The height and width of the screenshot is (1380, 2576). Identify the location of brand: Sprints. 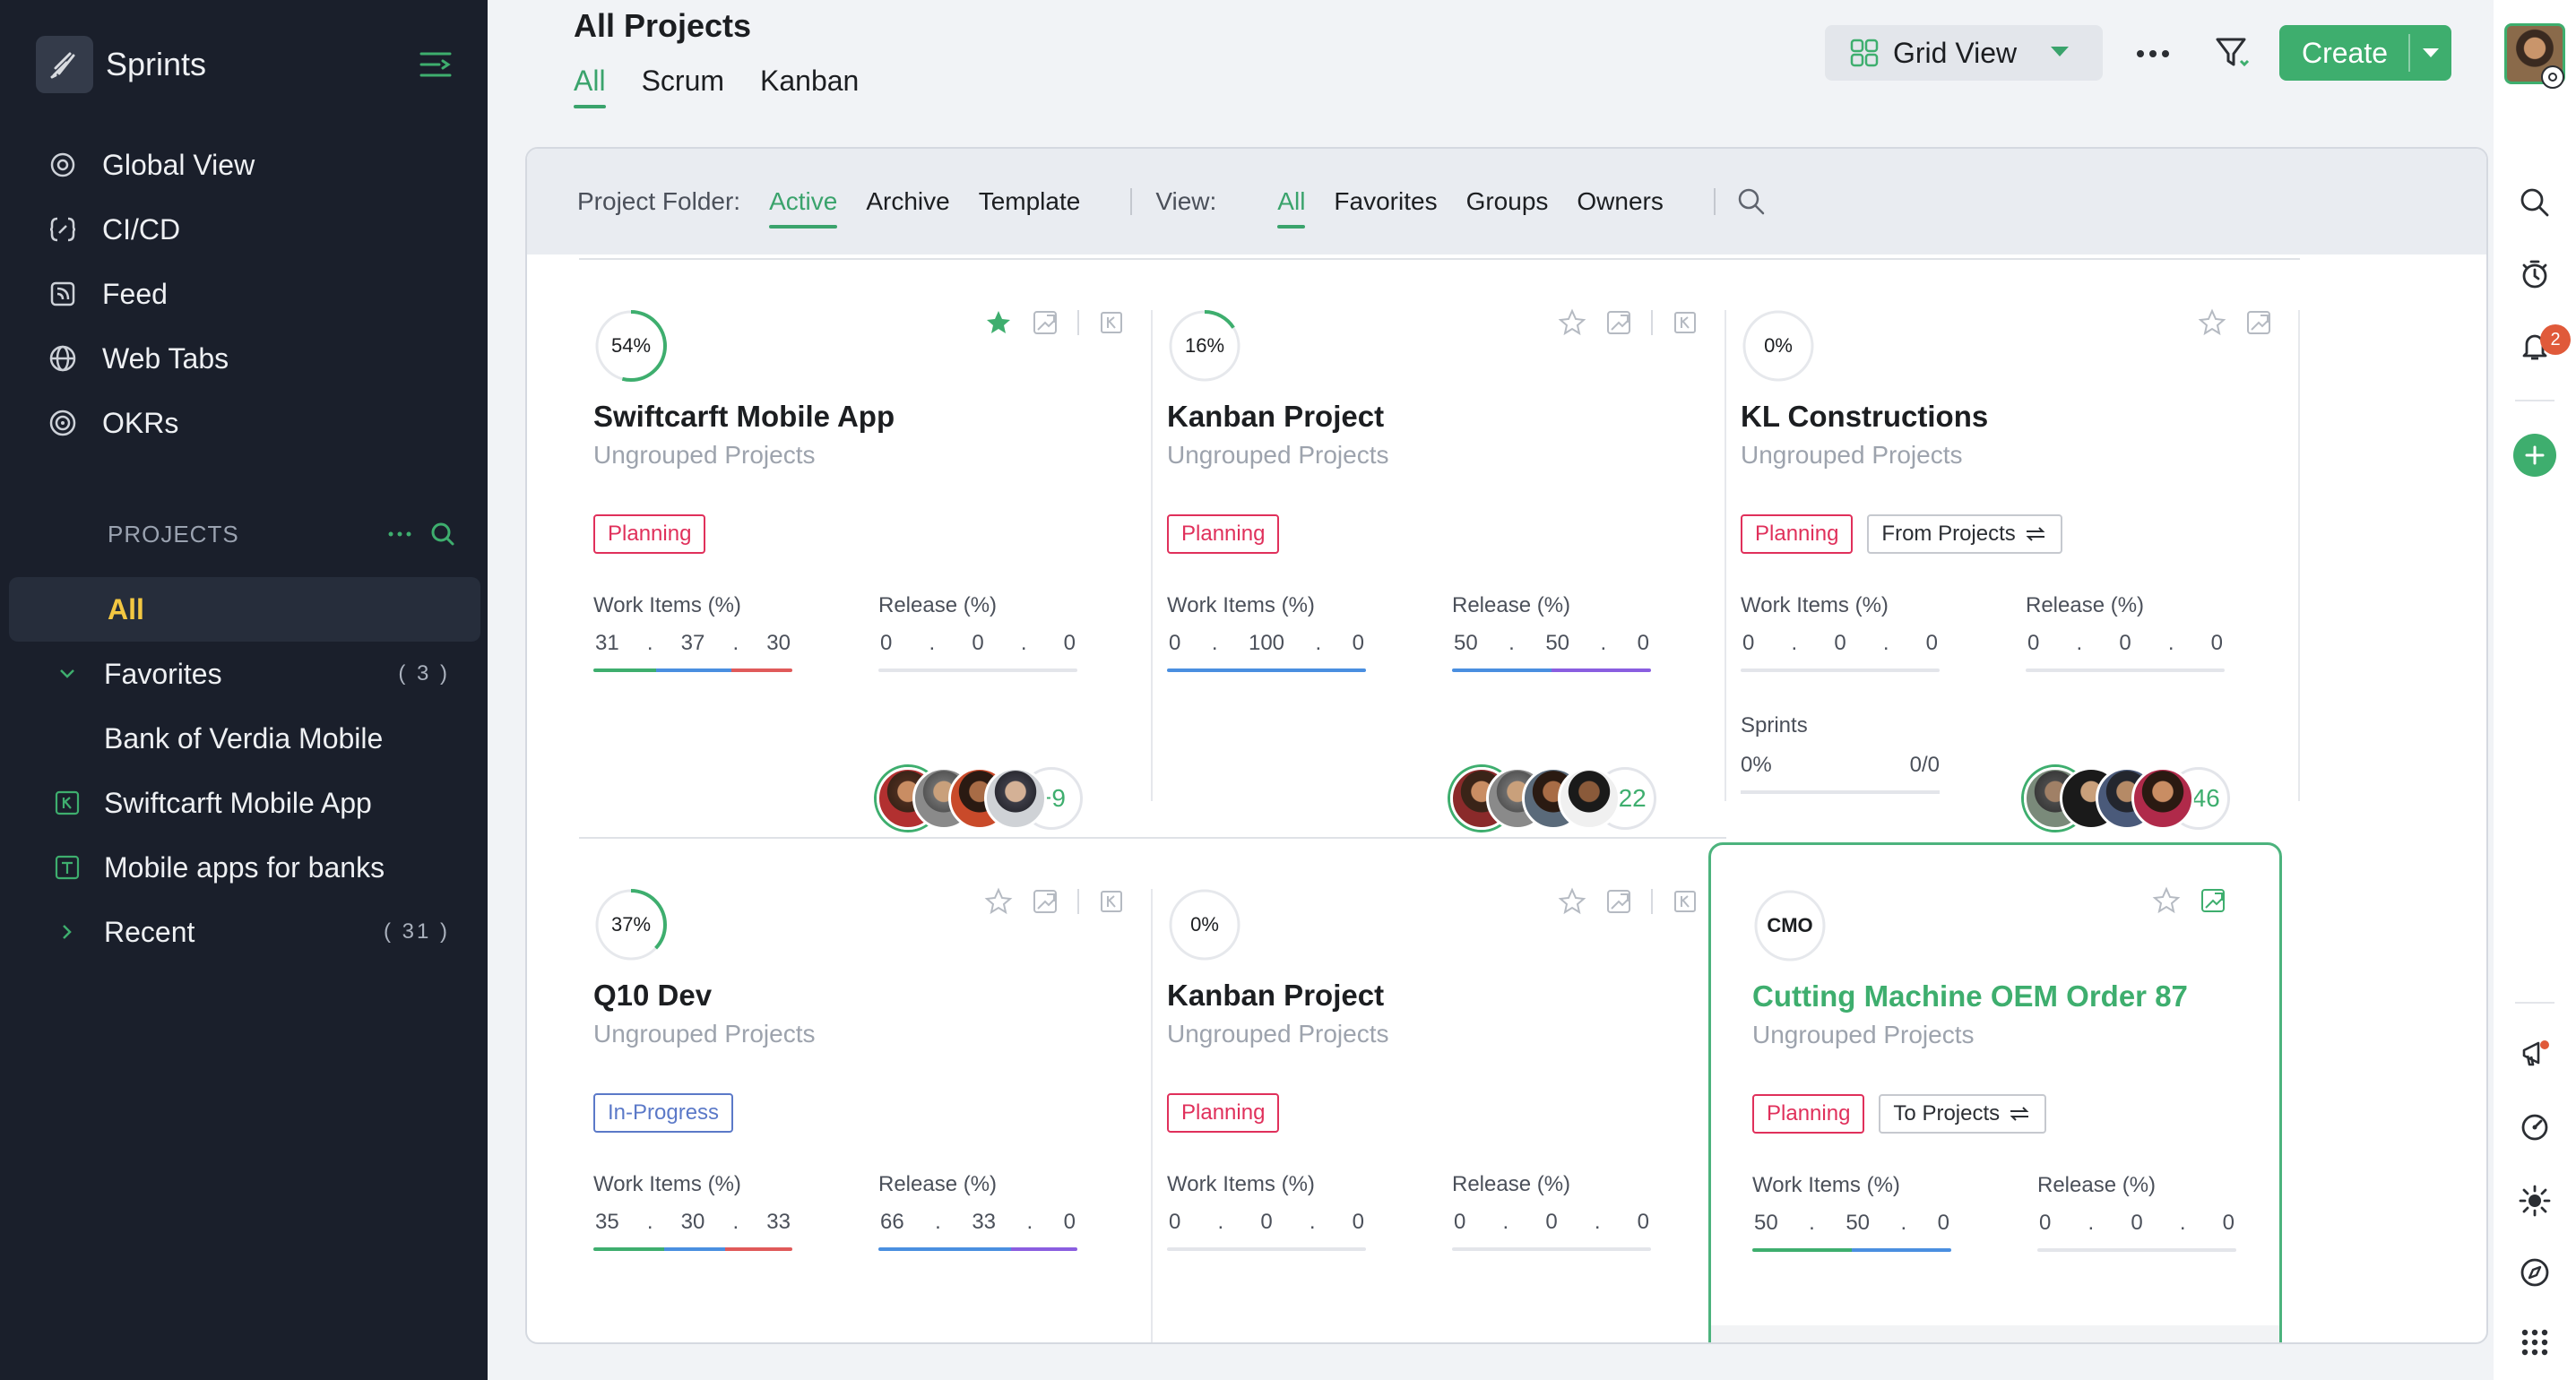
(121, 64).